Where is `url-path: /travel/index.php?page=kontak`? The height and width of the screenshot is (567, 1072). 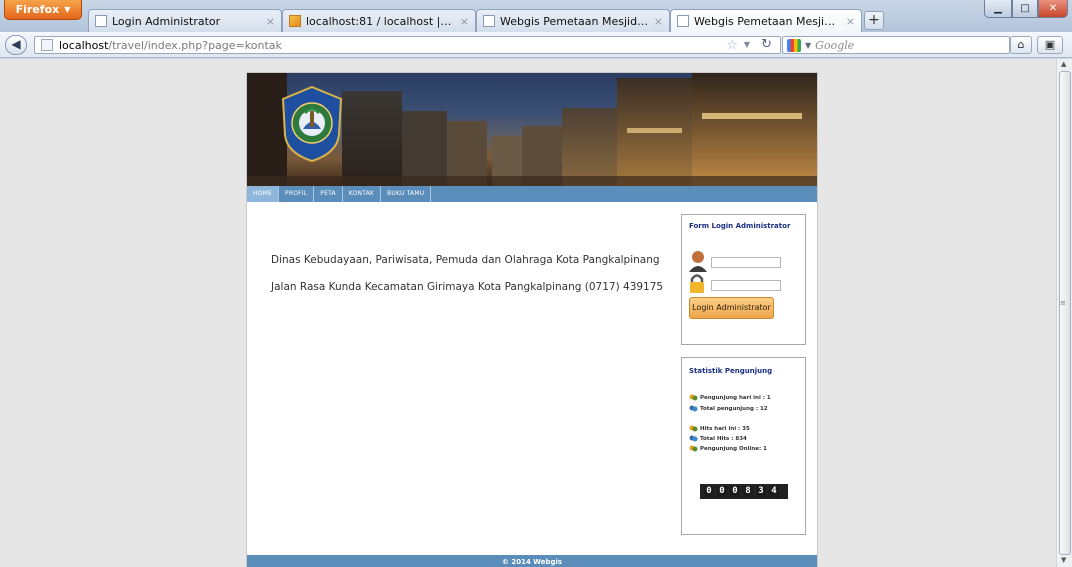
url-path: /travel/index.php?page=kontak is located at coordinates (195, 45).